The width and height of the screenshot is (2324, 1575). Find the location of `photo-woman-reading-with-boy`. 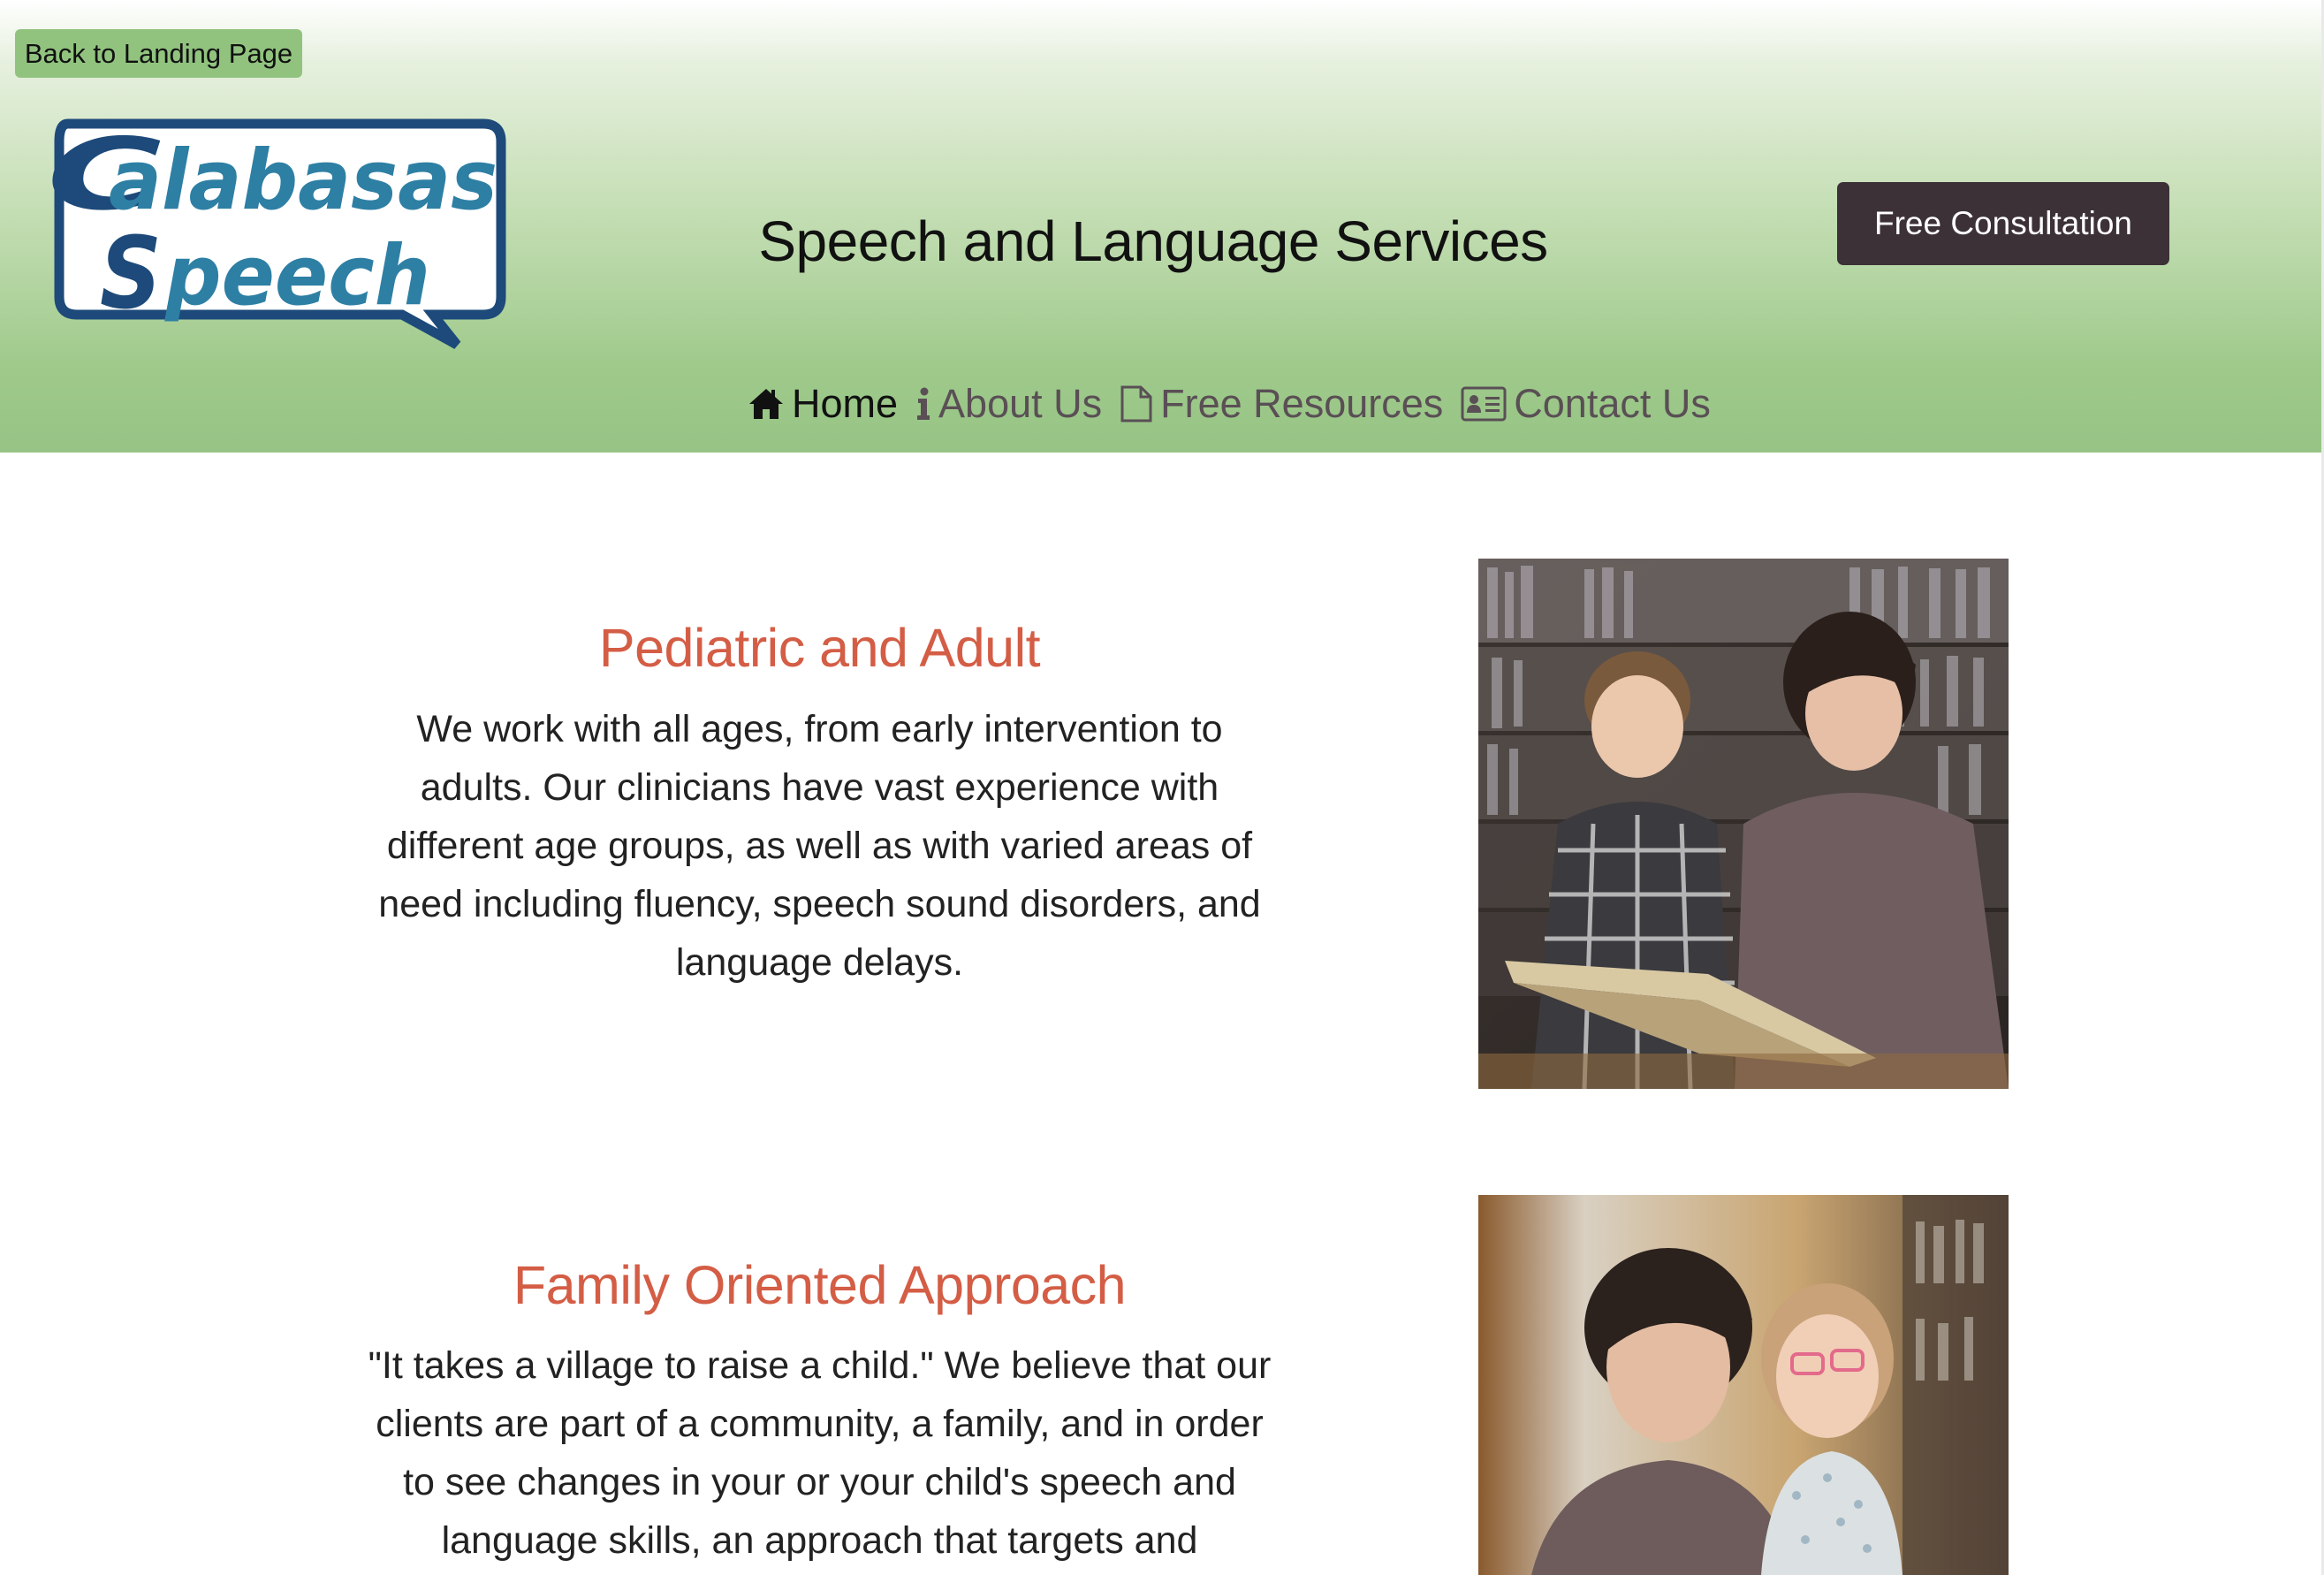

photo-woman-reading-with-boy is located at coordinates (1744, 824).